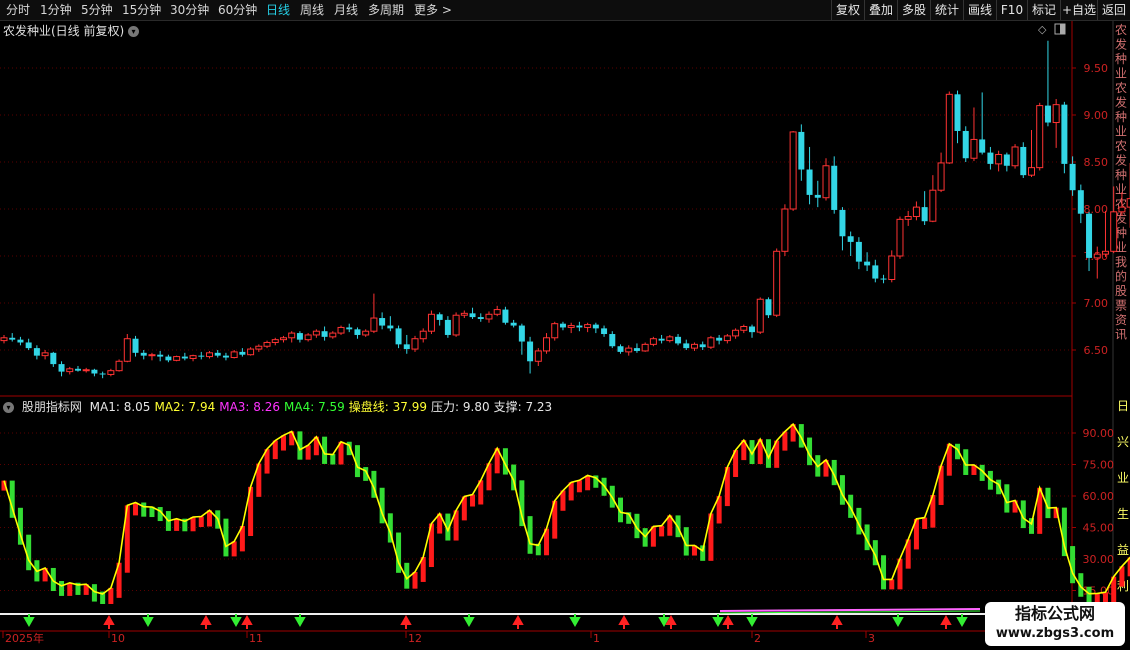  Describe the element at coordinates (1123, 442) in the screenshot. I see `right-strip-char: 兴` at that location.